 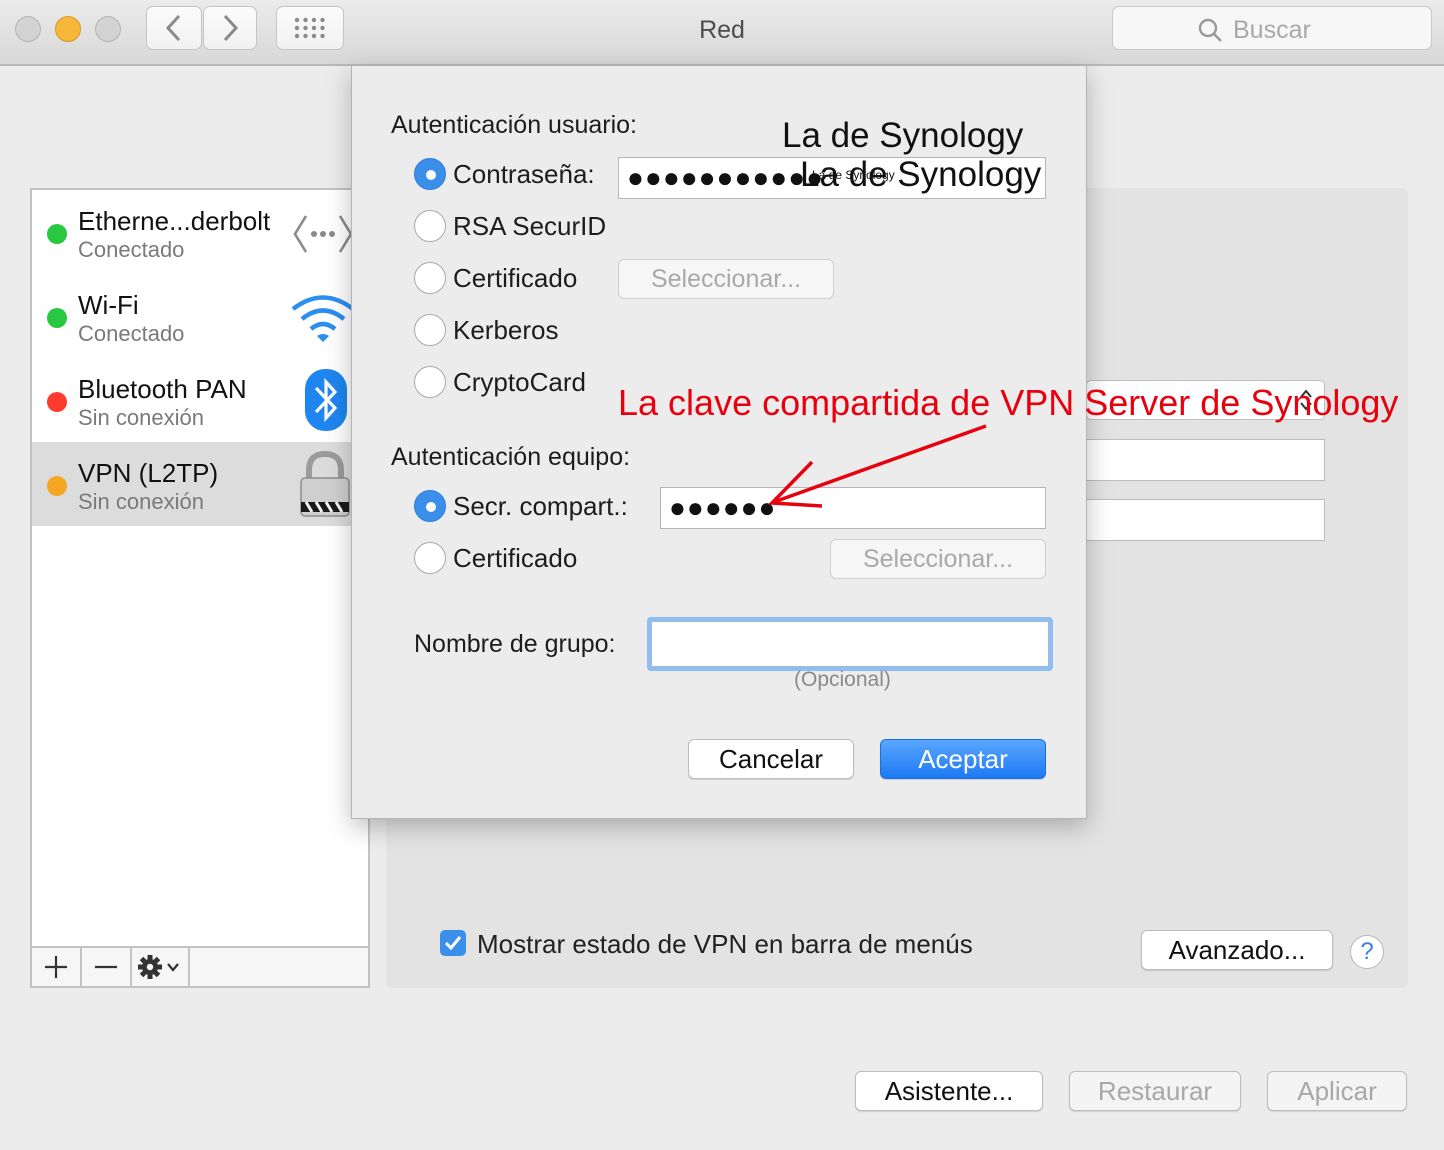 What do you see at coordinates (515, 278) in the screenshot?
I see `radio-certificate-user-label: Certificado` at bounding box center [515, 278].